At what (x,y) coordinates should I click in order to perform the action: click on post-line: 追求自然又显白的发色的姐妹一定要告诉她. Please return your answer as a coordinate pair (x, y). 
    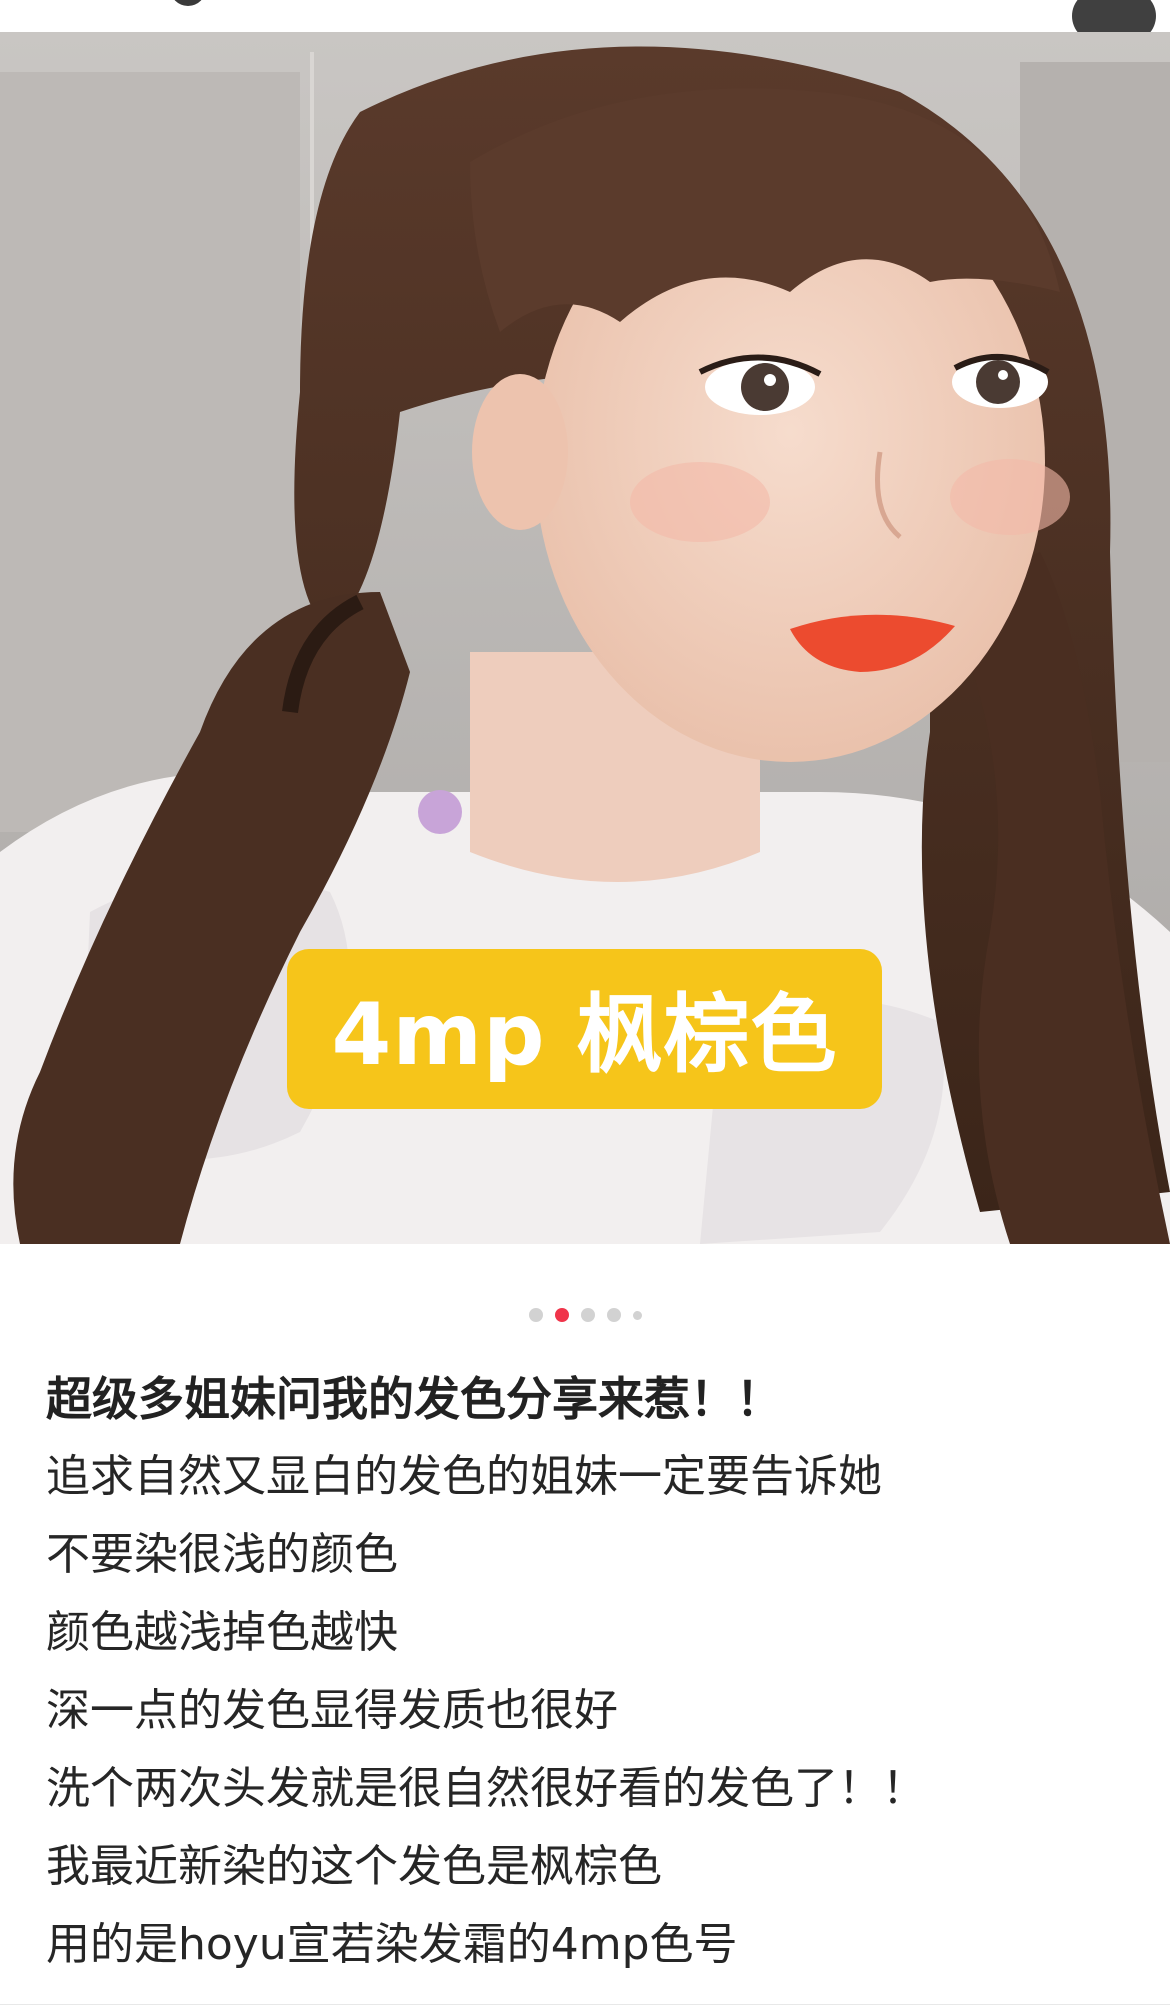
    Looking at the image, I should click on (464, 1476).